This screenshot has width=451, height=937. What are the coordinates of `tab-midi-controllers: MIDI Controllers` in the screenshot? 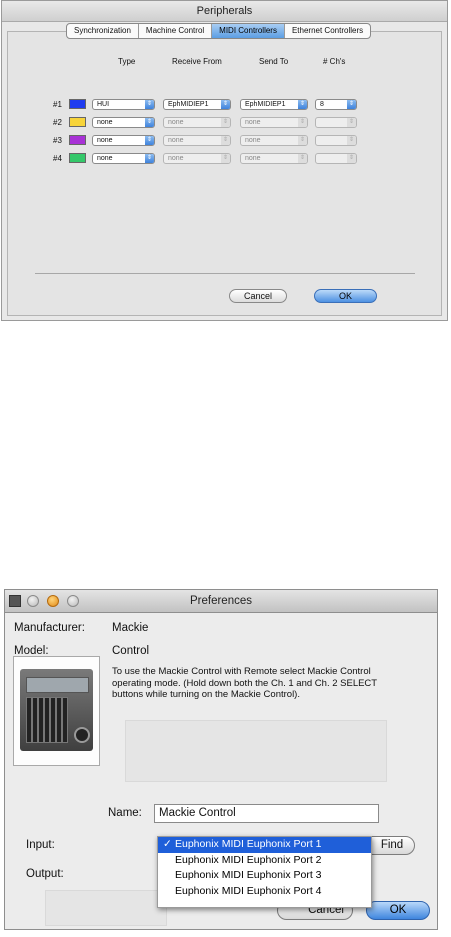 It's located at (248, 31).